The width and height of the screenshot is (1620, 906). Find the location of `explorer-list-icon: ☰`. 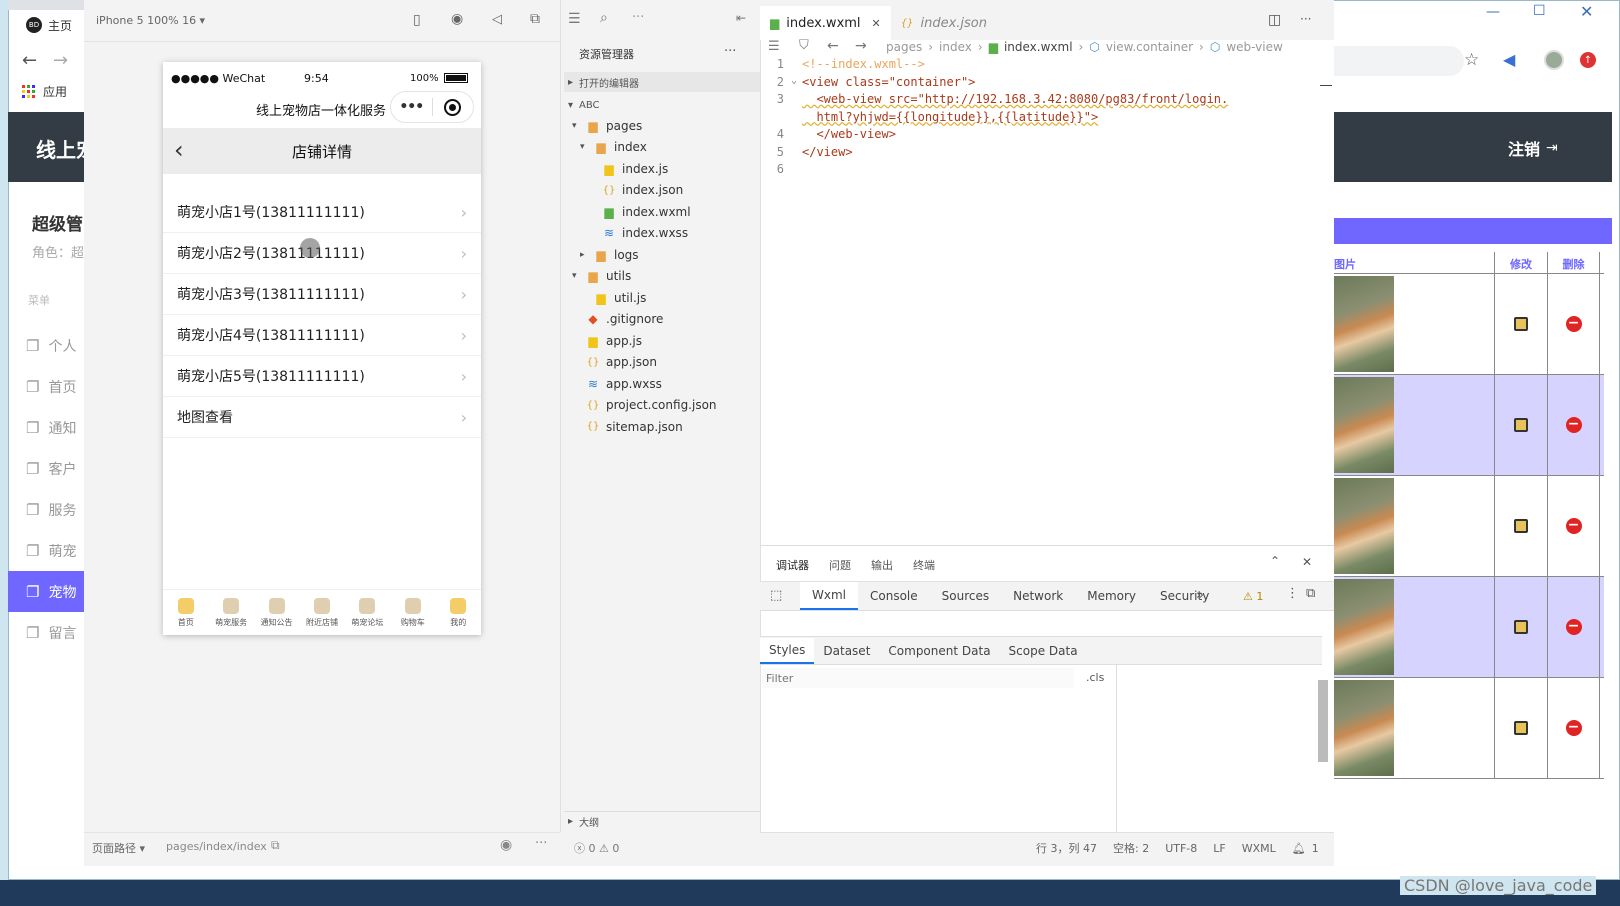

explorer-list-icon: ☰ is located at coordinates (574, 19).